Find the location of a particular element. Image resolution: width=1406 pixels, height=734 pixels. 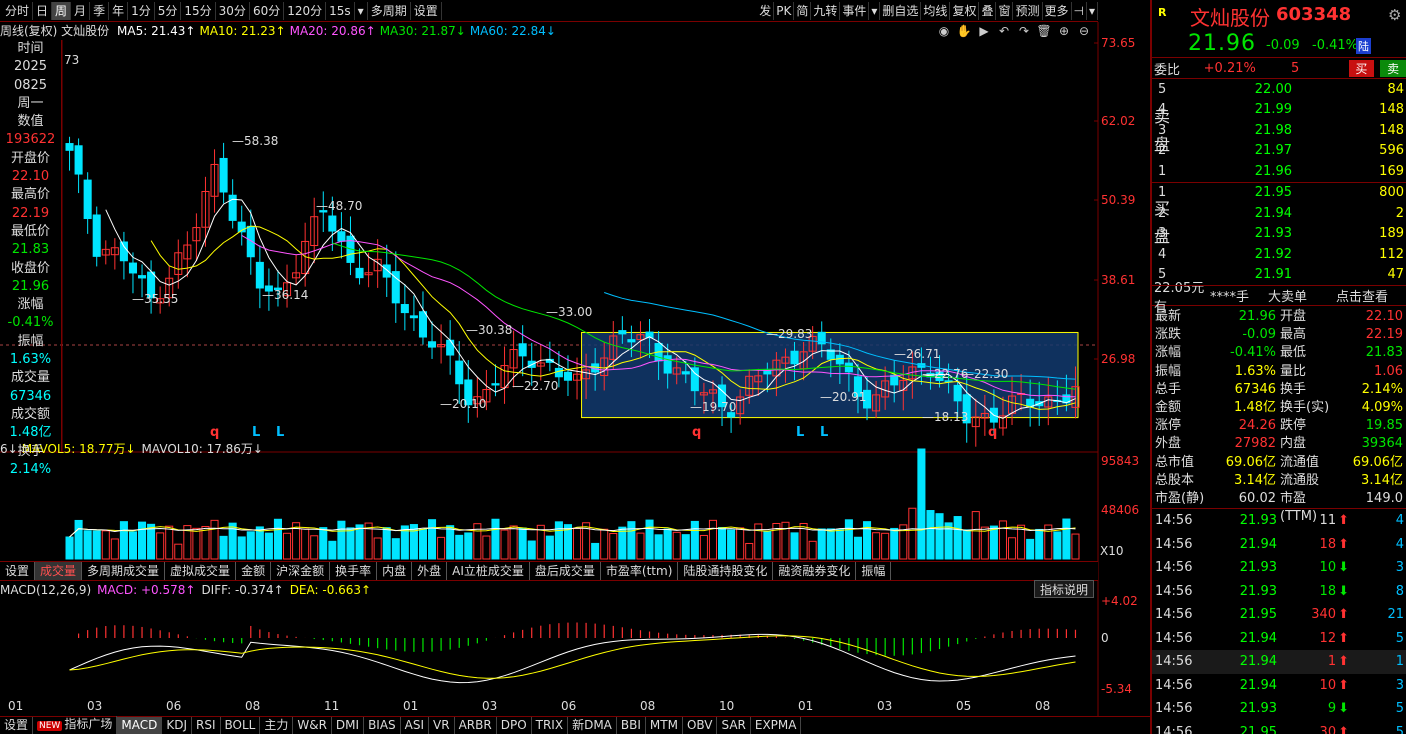

indicator-tab-7: W&R is located at coordinates (312, 725).